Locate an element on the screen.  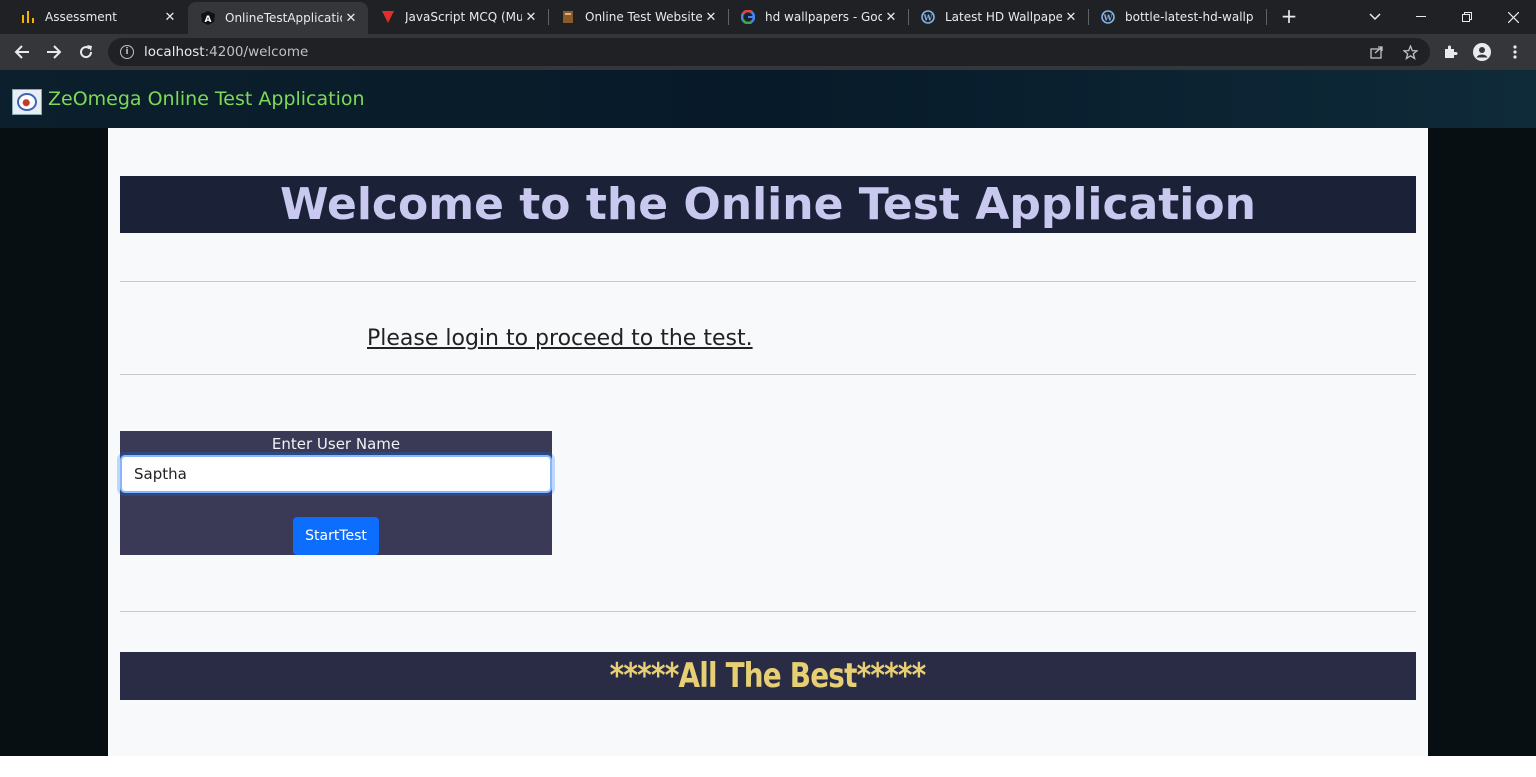
app-navbar: ZeOmega Online Test Application is located at coordinates (768, 99).